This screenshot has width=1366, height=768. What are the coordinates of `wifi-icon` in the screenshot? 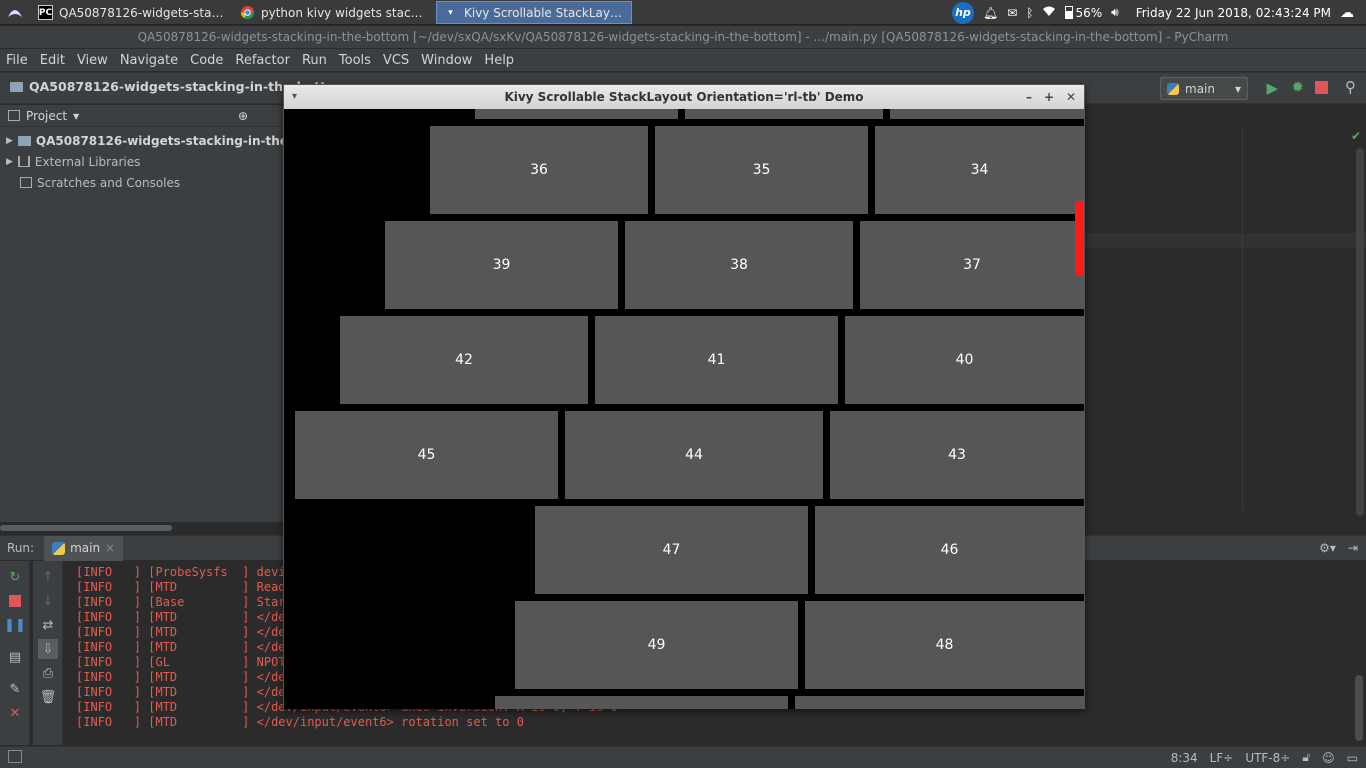 It's located at (1049, 12).